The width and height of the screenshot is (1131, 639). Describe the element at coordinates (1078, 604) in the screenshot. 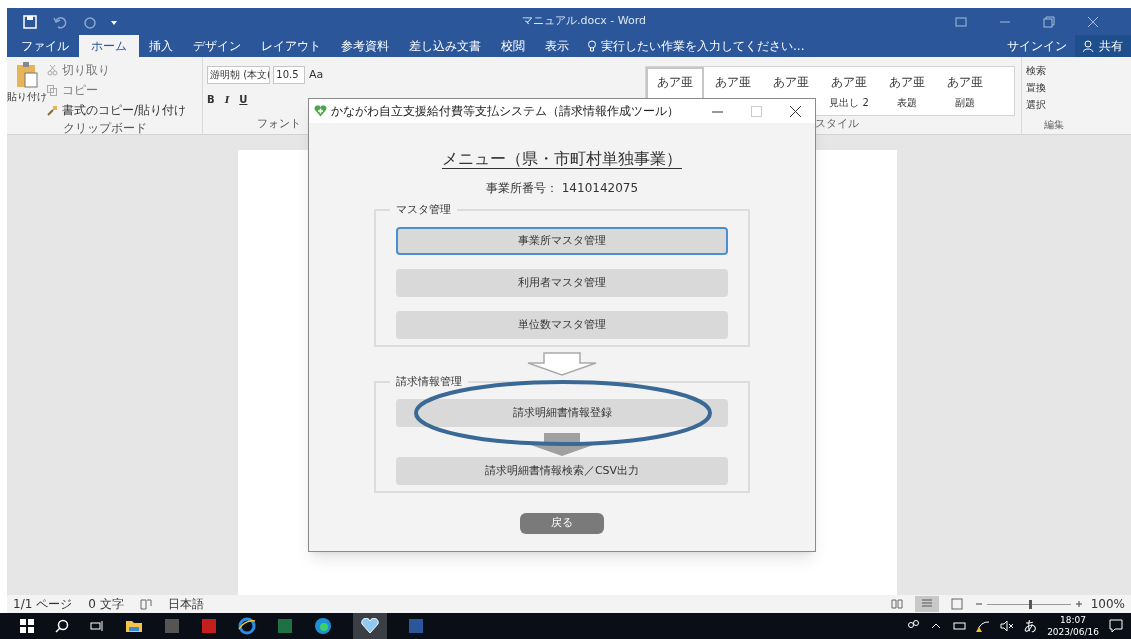

I see `zoom-in-icon` at that location.